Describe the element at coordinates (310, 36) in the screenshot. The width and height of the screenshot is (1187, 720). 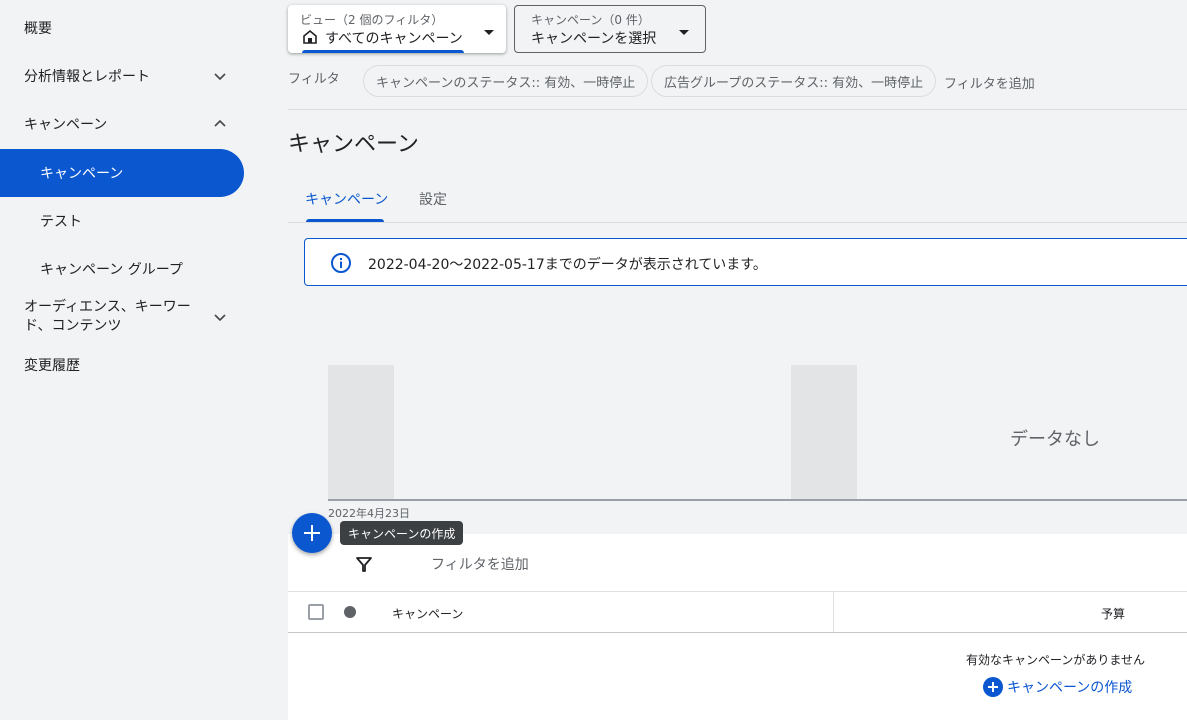
I see `home-icon` at that location.